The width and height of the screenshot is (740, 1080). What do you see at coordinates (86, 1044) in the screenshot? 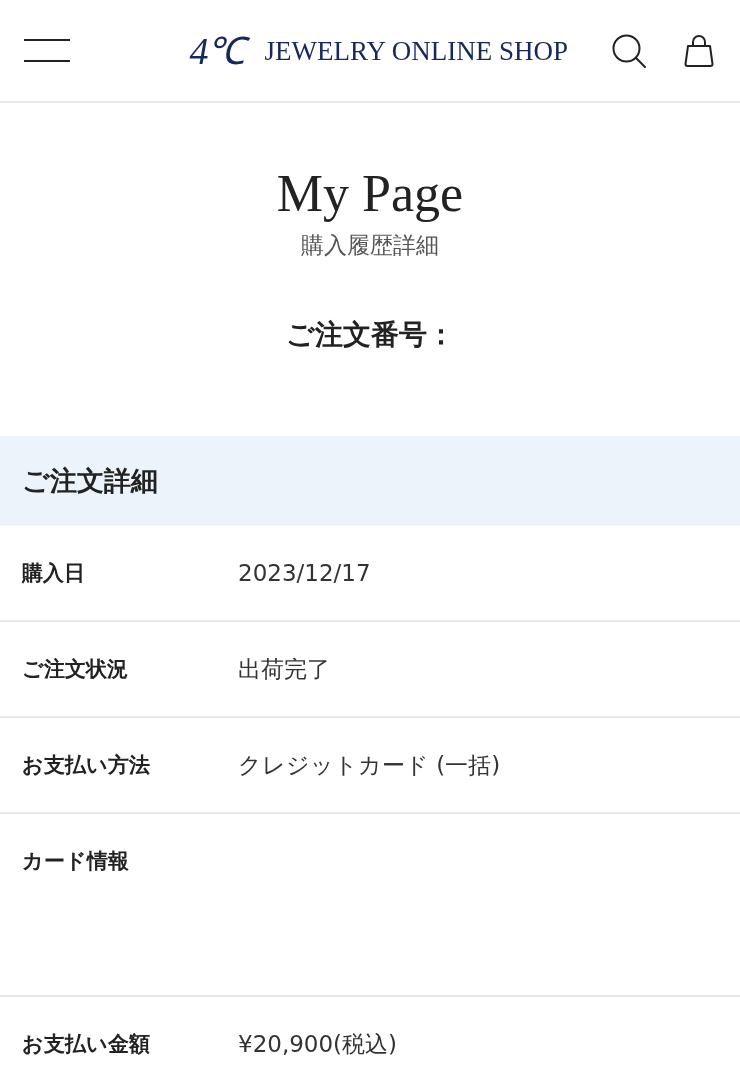
I see `detail-label: お支払い金額` at bounding box center [86, 1044].